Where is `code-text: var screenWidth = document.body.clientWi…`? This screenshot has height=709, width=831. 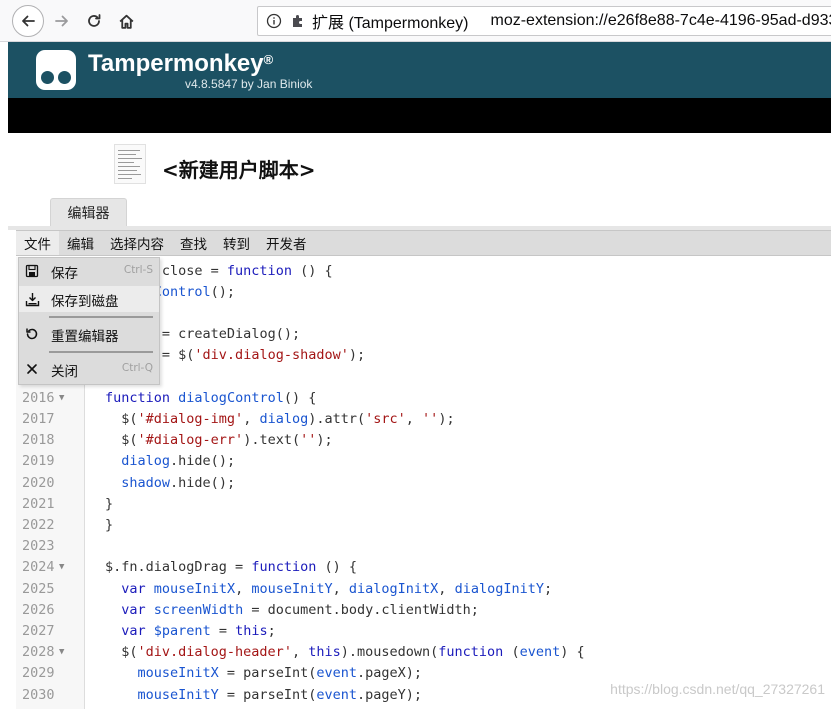 code-text: var screenWidth = document.body.clientWi… is located at coordinates (300, 609).